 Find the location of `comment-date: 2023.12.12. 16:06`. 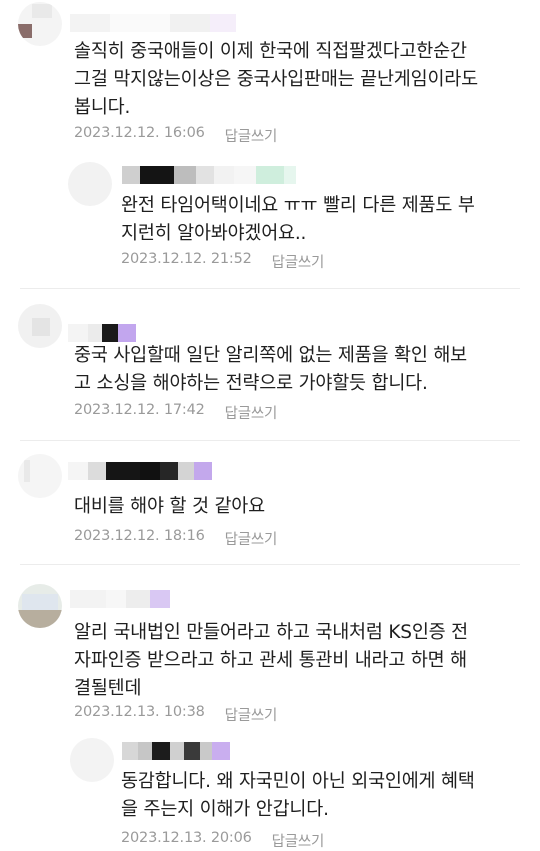

comment-date: 2023.12.12. 16:06 is located at coordinates (139, 133).